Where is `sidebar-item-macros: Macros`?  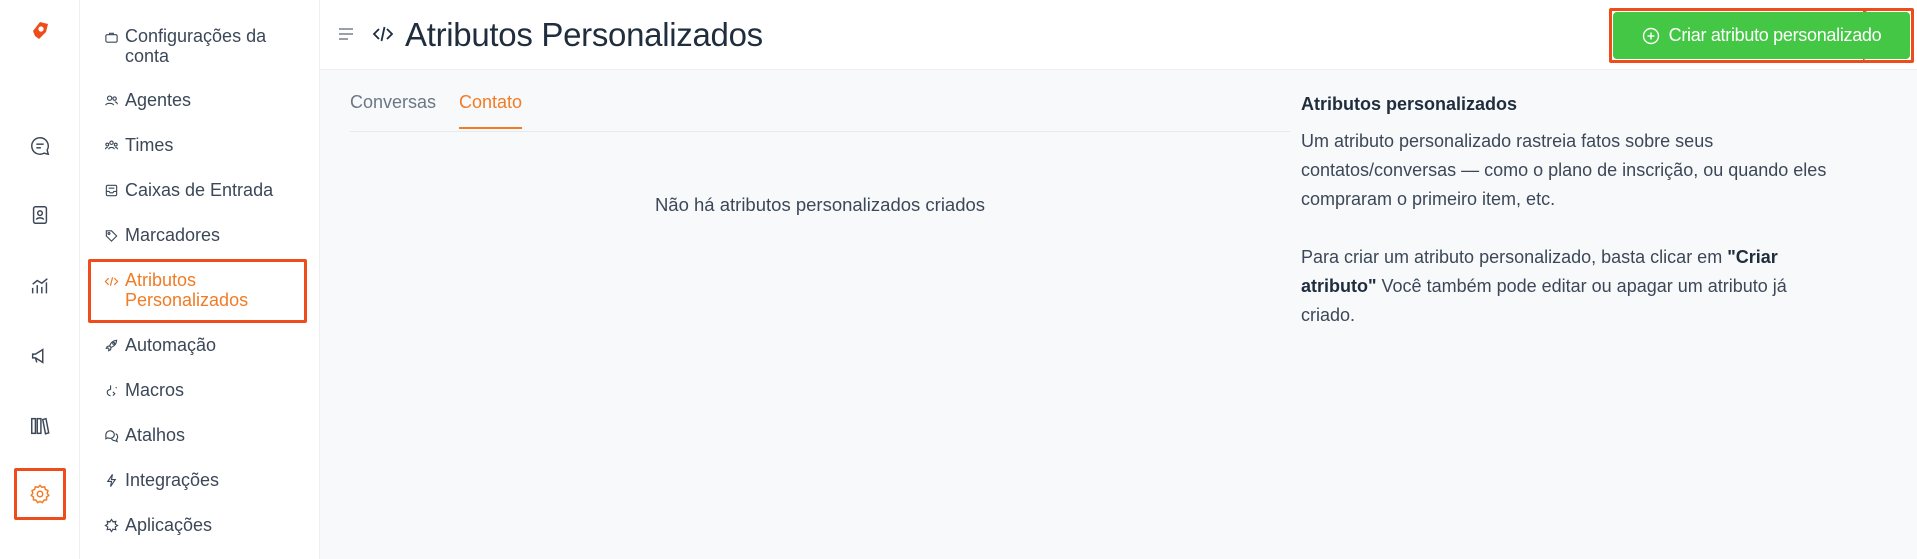
sidebar-item-macros: Macros is located at coordinates (207, 390).